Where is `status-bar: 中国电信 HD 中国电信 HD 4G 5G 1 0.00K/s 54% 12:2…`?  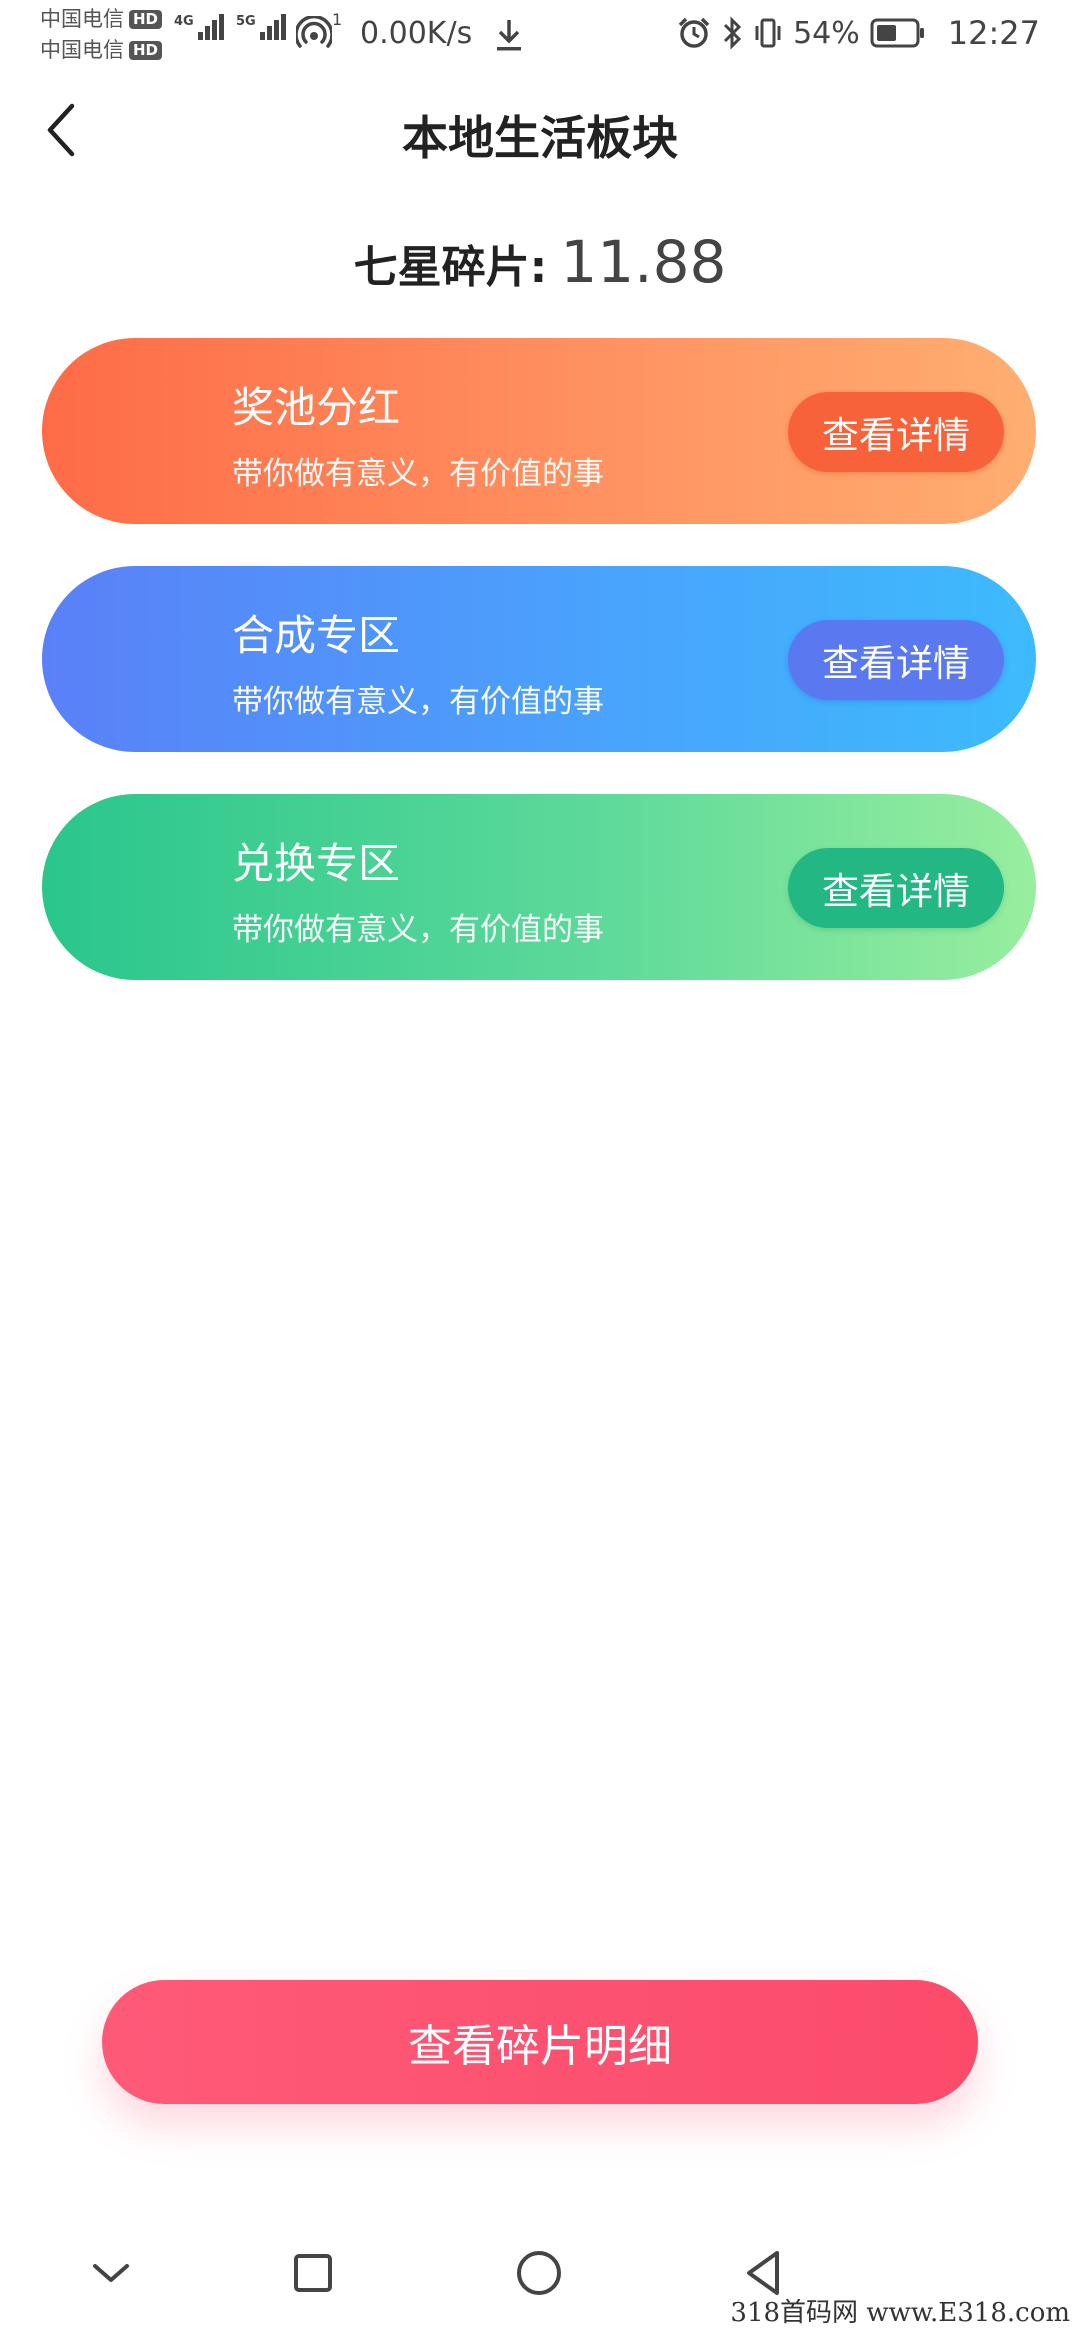 status-bar: 中国电信 HD 中国电信 HD 4G 5G 1 0.00K/s 54% 12:2… is located at coordinates (540, 35).